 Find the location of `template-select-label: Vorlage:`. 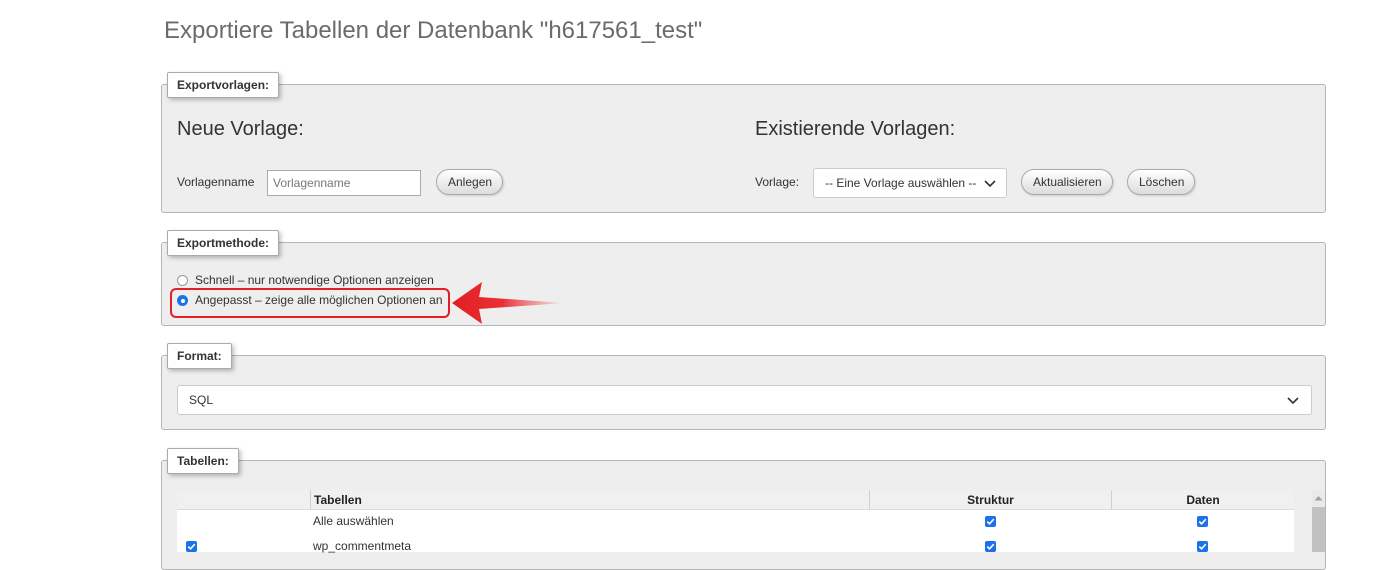

template-select-label: Vorlage: is located at coordinates (777, 182).